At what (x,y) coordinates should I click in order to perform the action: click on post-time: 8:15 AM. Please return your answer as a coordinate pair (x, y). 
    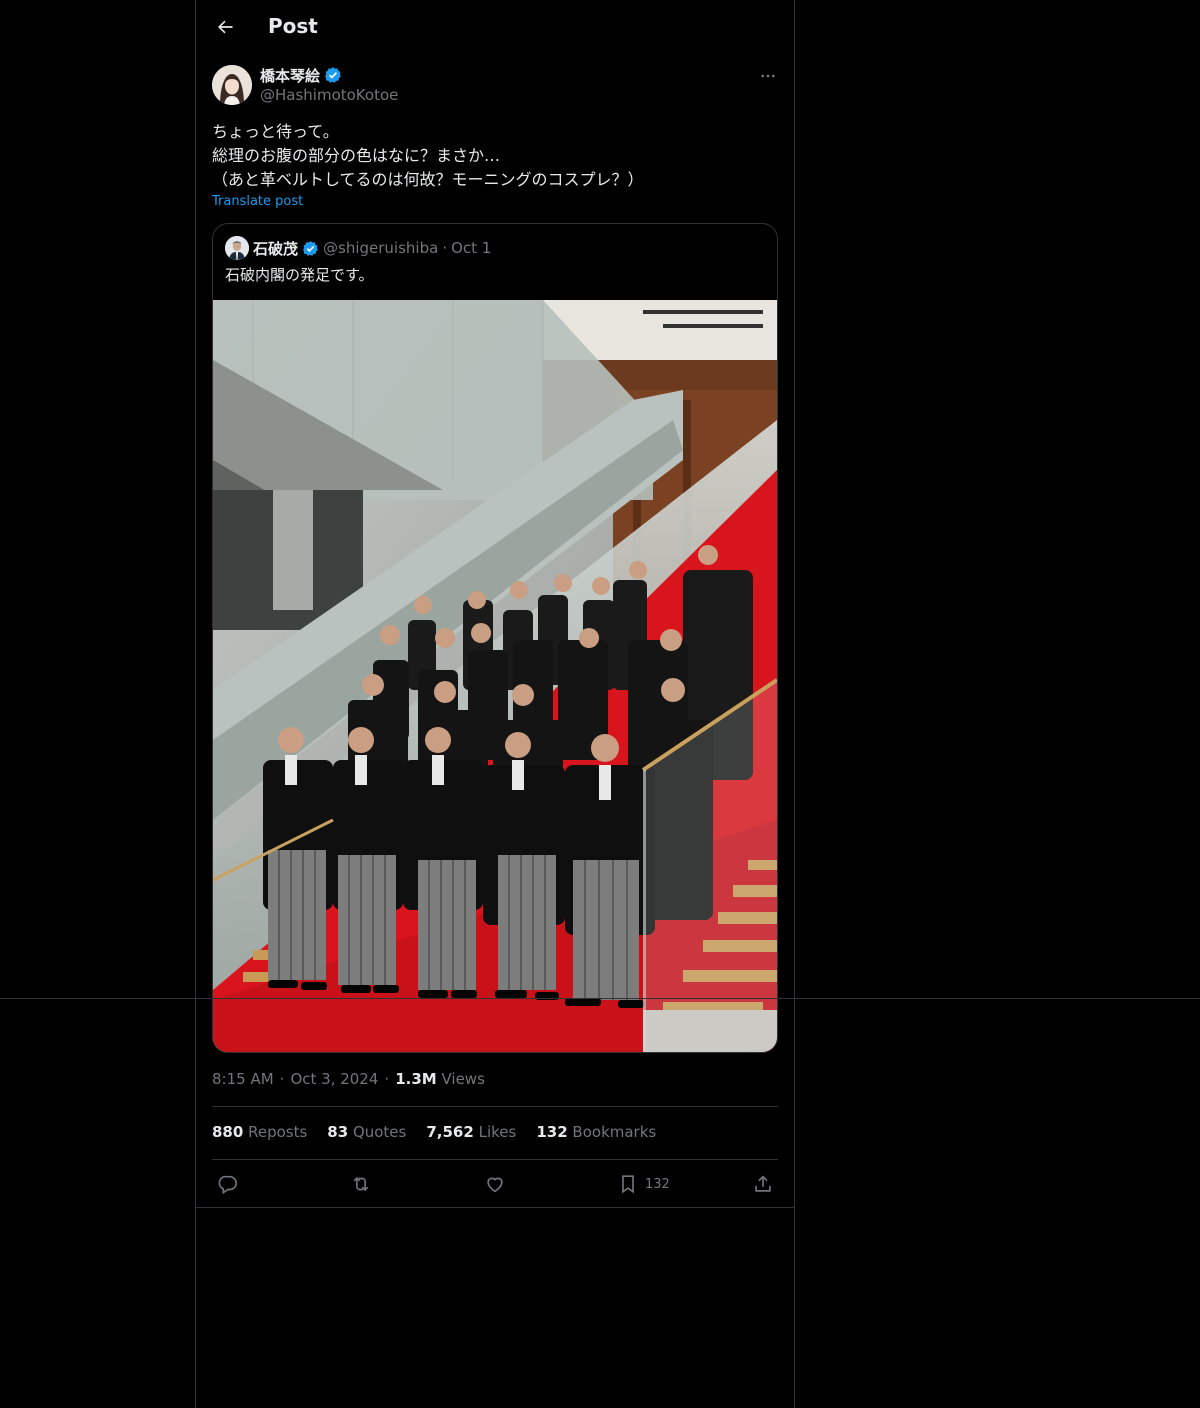
    Looking at the image, I should click on (243, 1079).